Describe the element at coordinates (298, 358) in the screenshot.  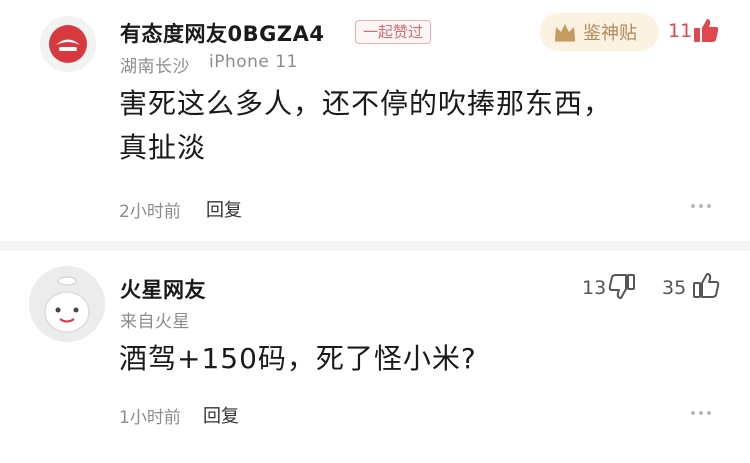
I see `comment-text: 酒驾+150码，死了怪小米?` at that location.